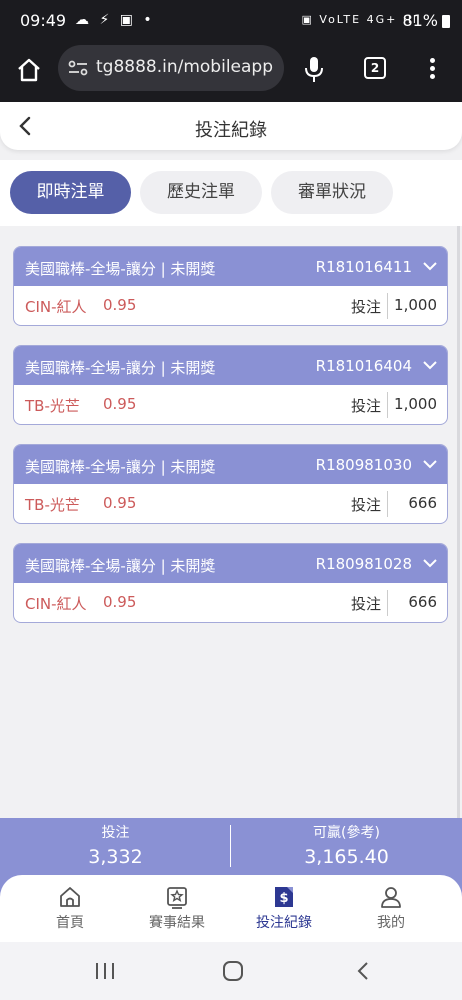  Describe the element at coordinates (201, 192) in the screenshot. I see `tab-history-bets: 歷史注單` at that location.